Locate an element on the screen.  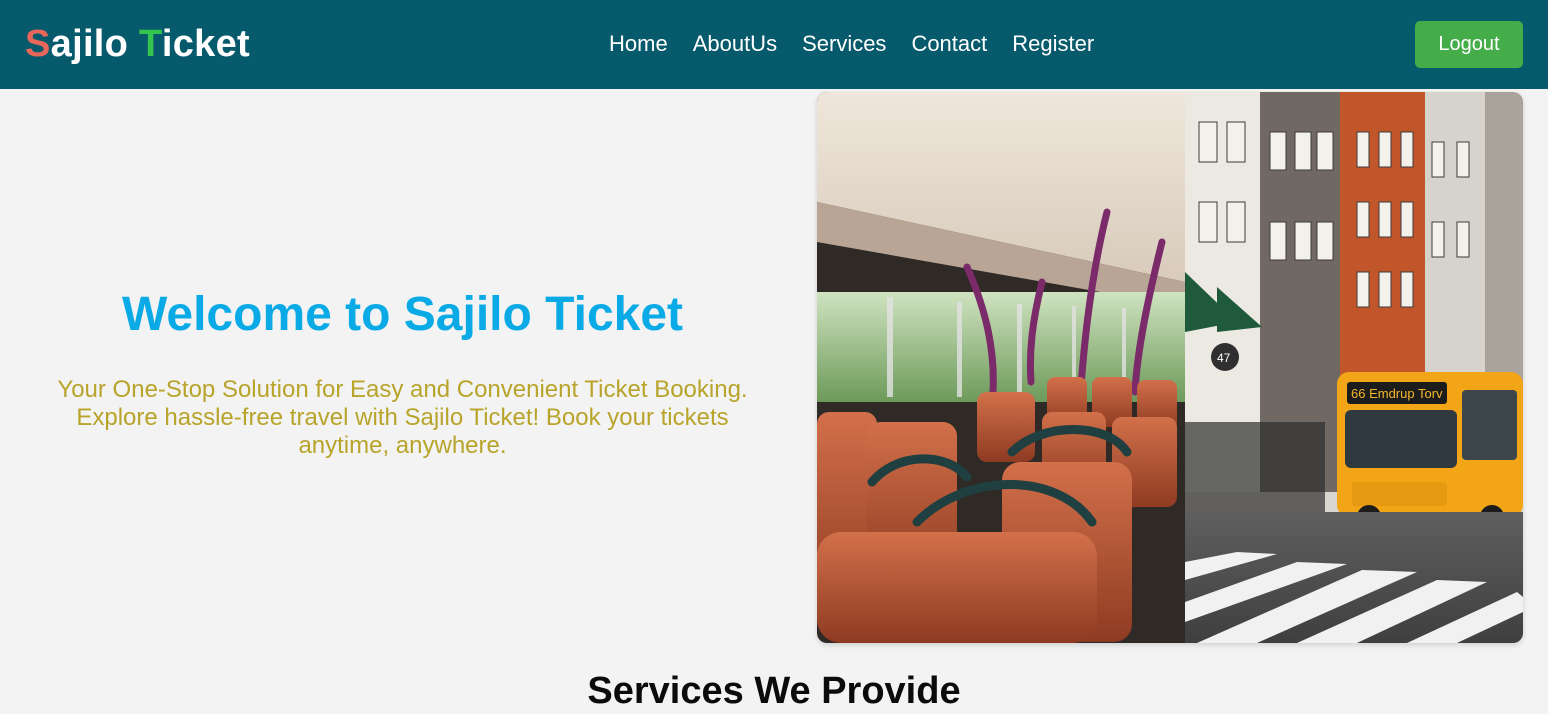
logout-button: Logout is located at coordinates (1469, 44).